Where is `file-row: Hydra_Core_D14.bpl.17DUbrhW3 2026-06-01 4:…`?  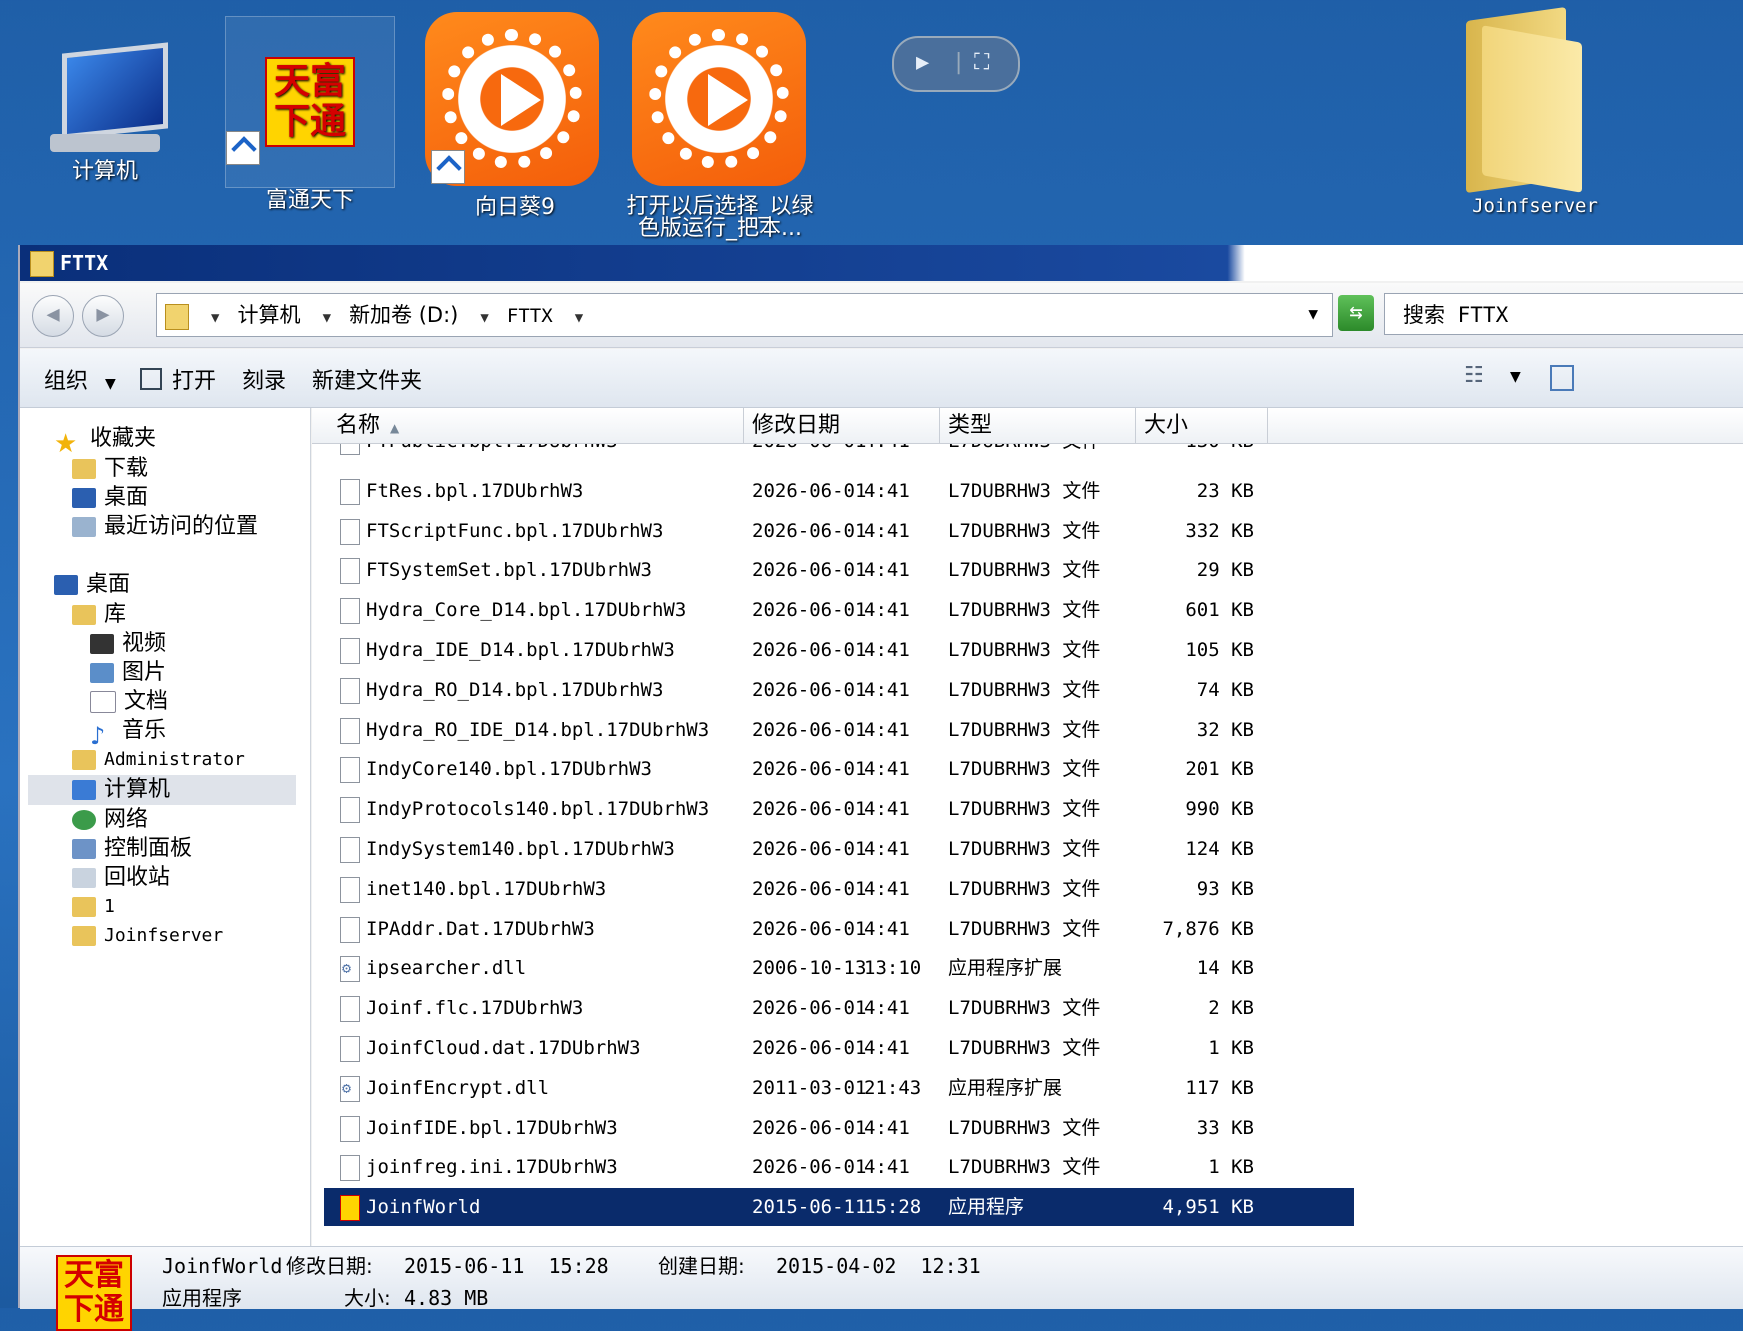
file-row: Hydra_Core_D14.bpl.17DUbrhW3 2026-06-01 4:… is located at coordinates (839, 610).